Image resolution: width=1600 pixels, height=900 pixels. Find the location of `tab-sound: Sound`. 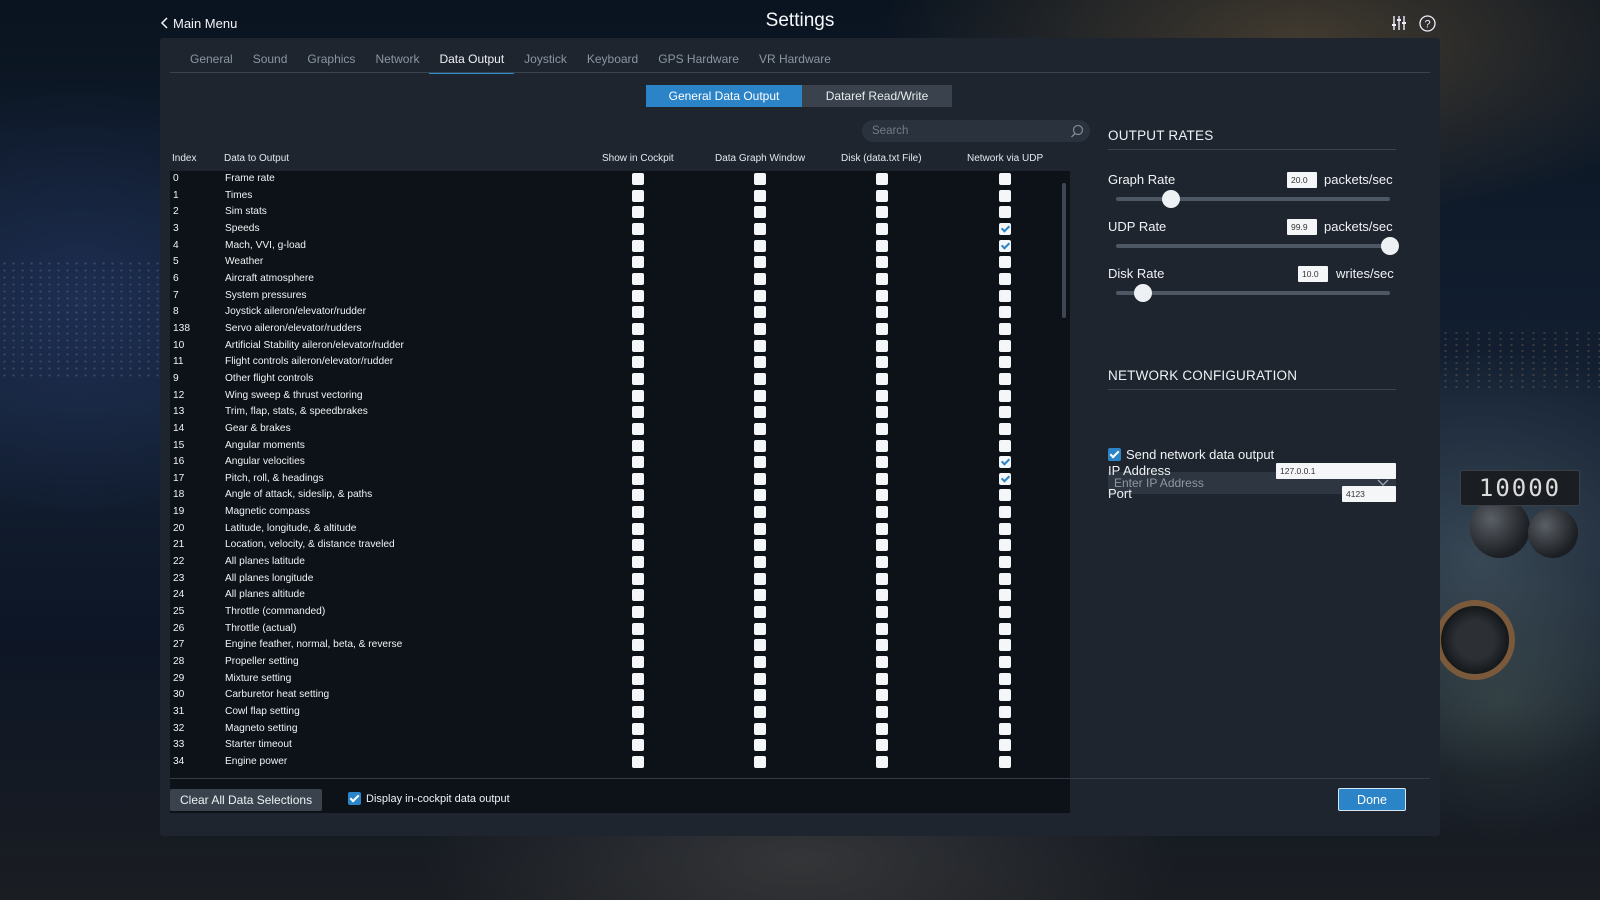

tab-sound: Sound is located at coordinates (270, 62).